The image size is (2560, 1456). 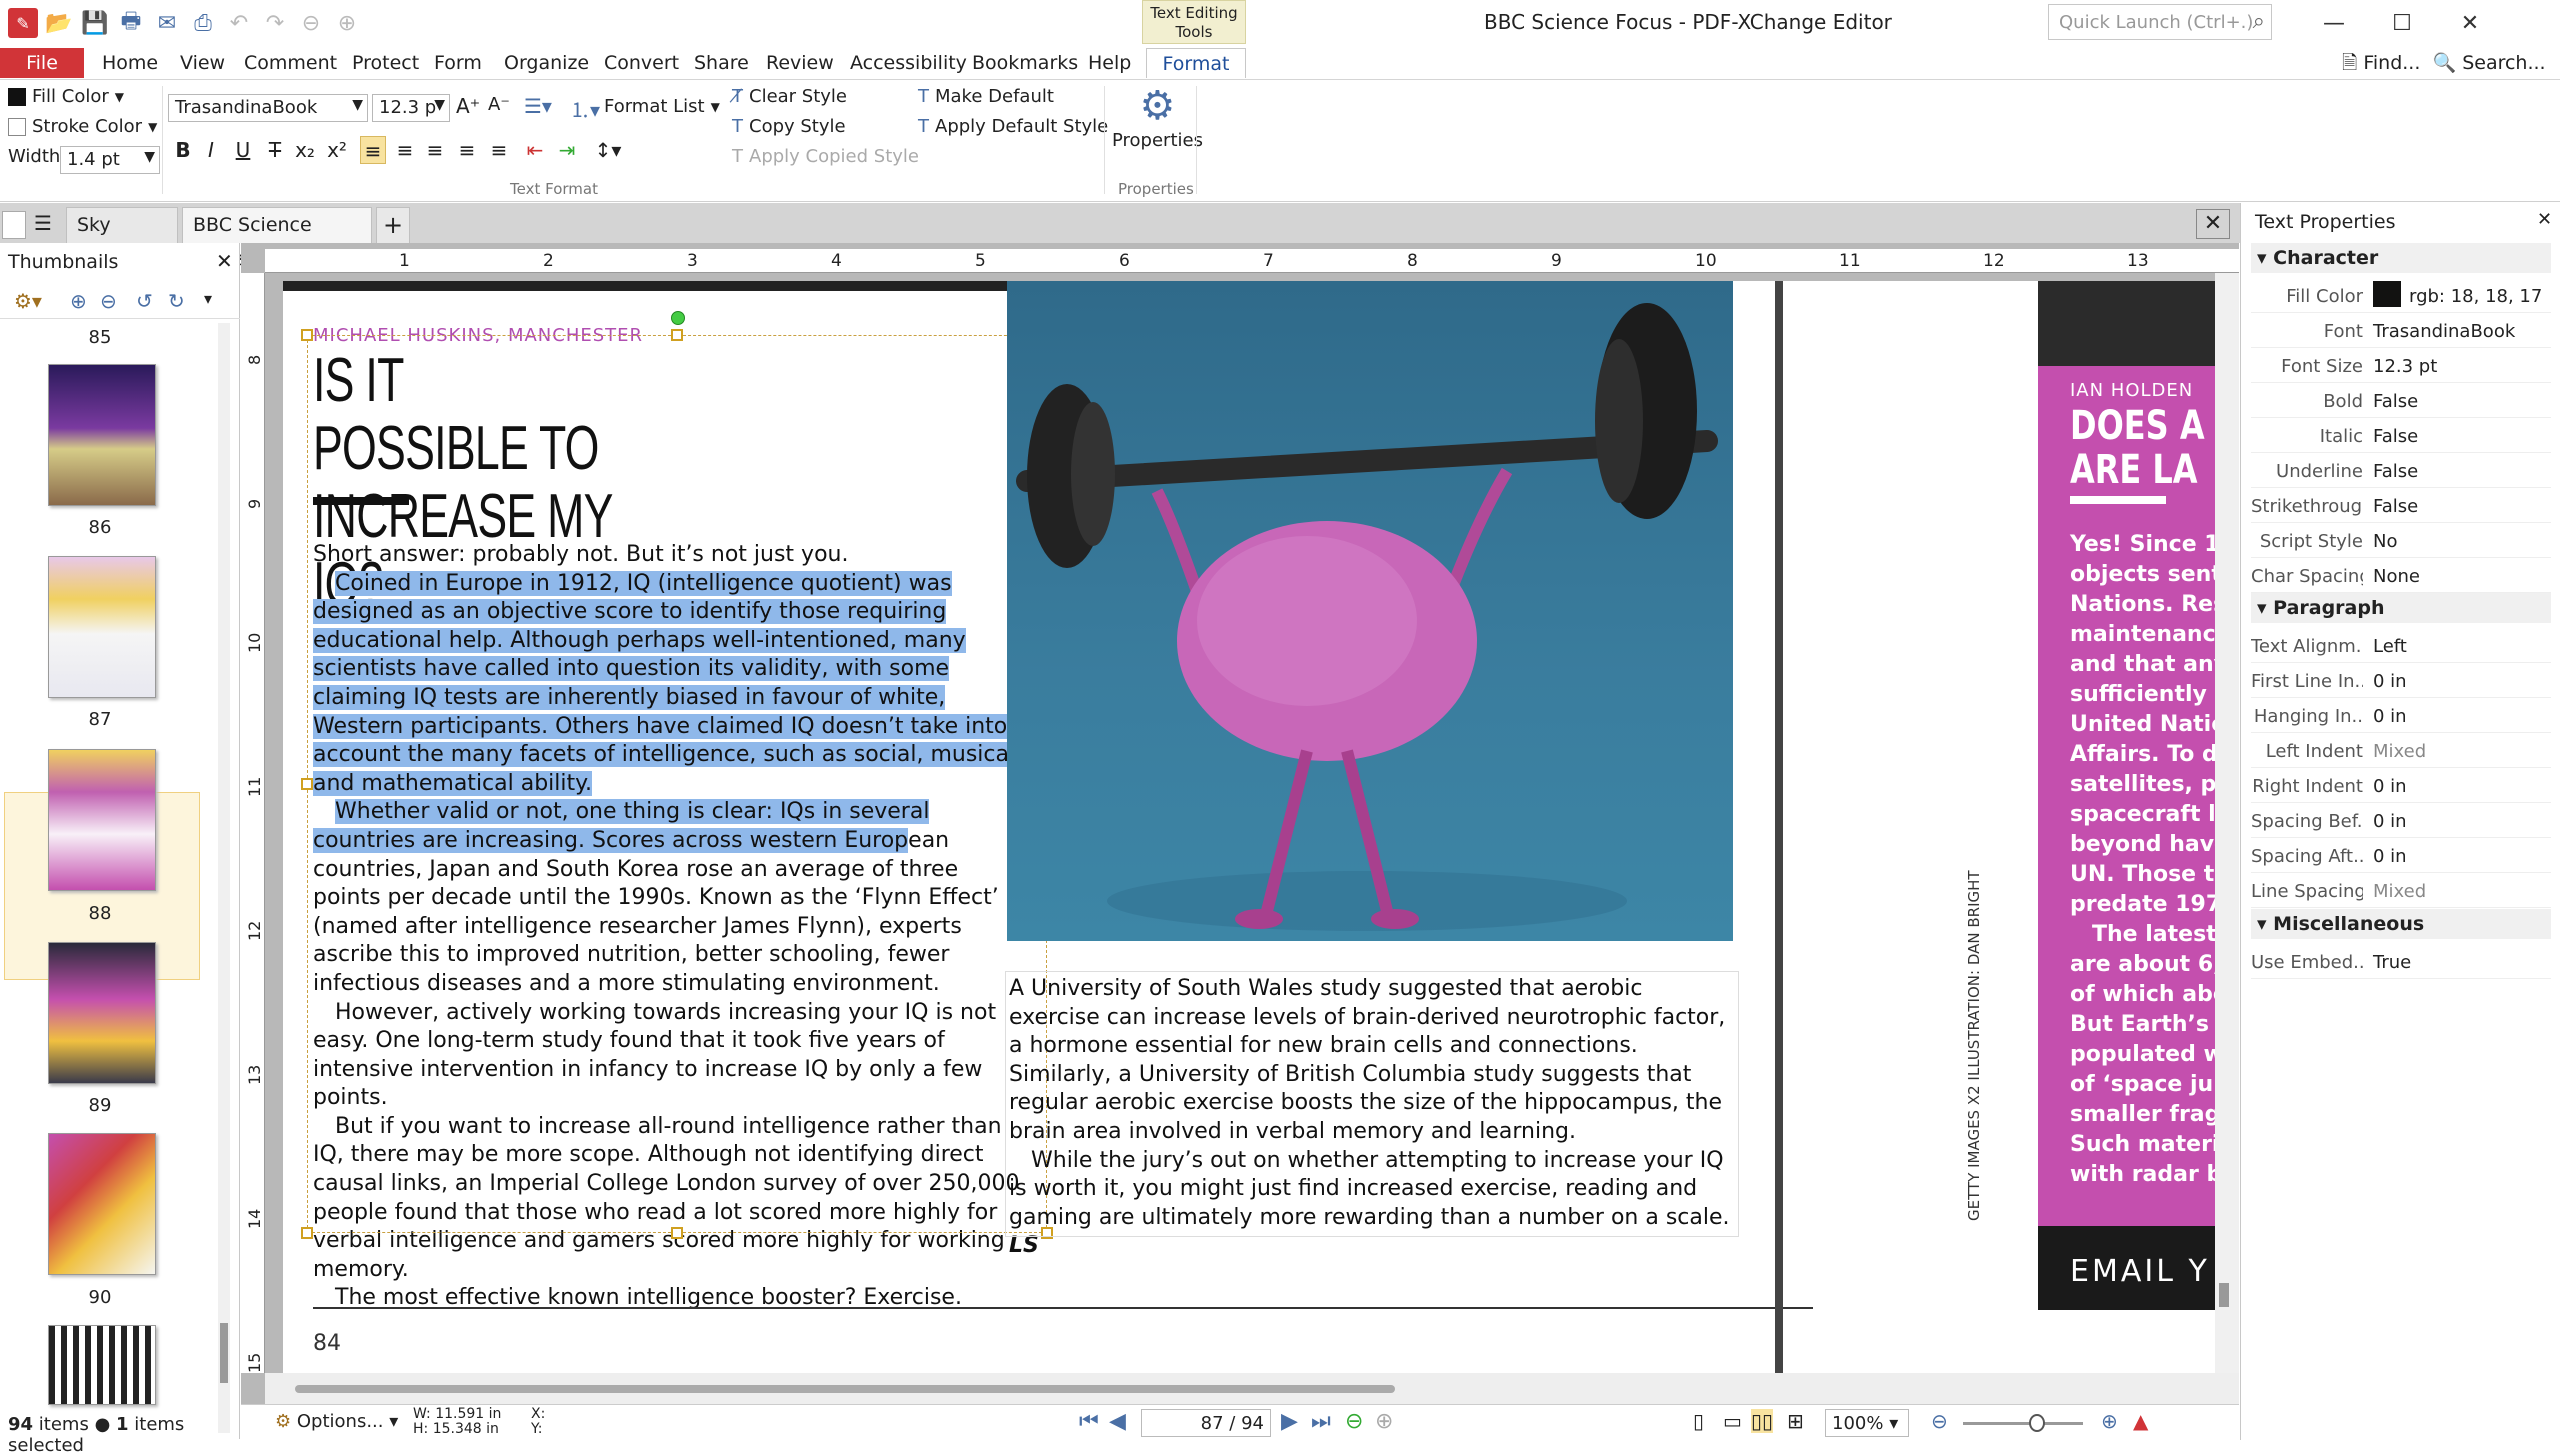 I want to click on property-row: Script Style No, so click(x=2401, y=541).